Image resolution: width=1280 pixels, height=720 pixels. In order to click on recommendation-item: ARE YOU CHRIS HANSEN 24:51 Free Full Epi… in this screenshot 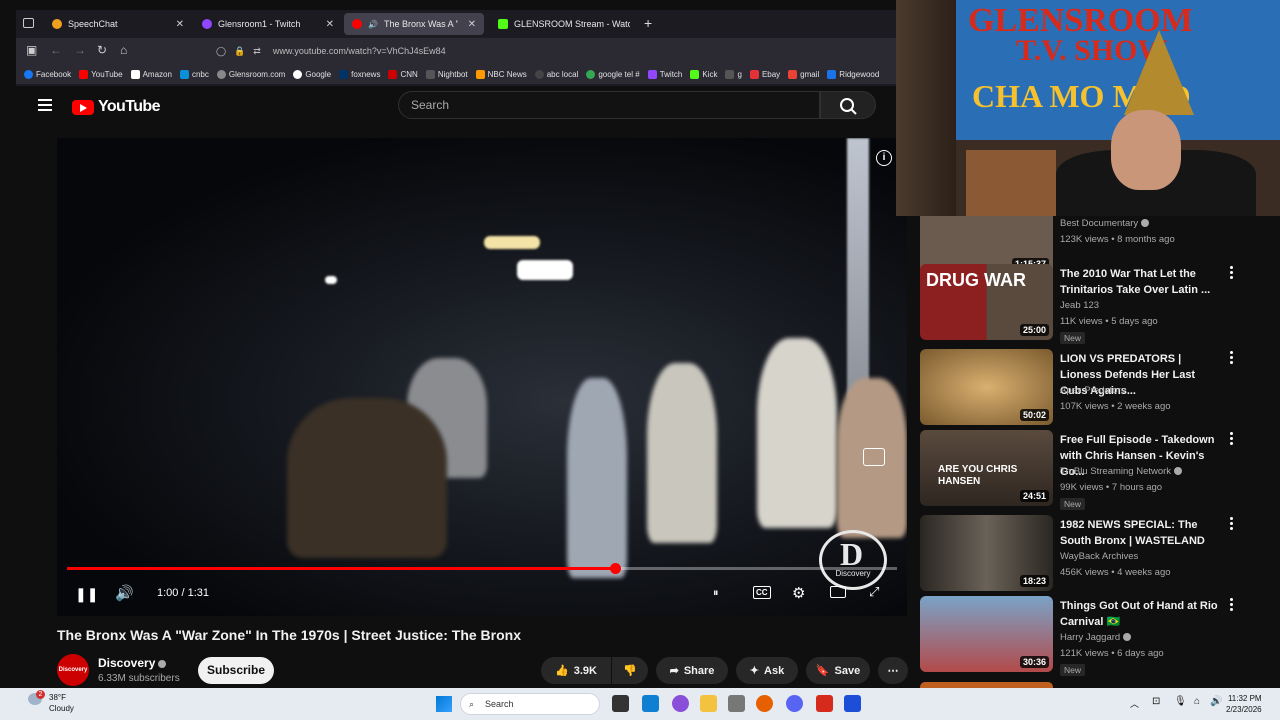, I will do `click(1095, 470)`.